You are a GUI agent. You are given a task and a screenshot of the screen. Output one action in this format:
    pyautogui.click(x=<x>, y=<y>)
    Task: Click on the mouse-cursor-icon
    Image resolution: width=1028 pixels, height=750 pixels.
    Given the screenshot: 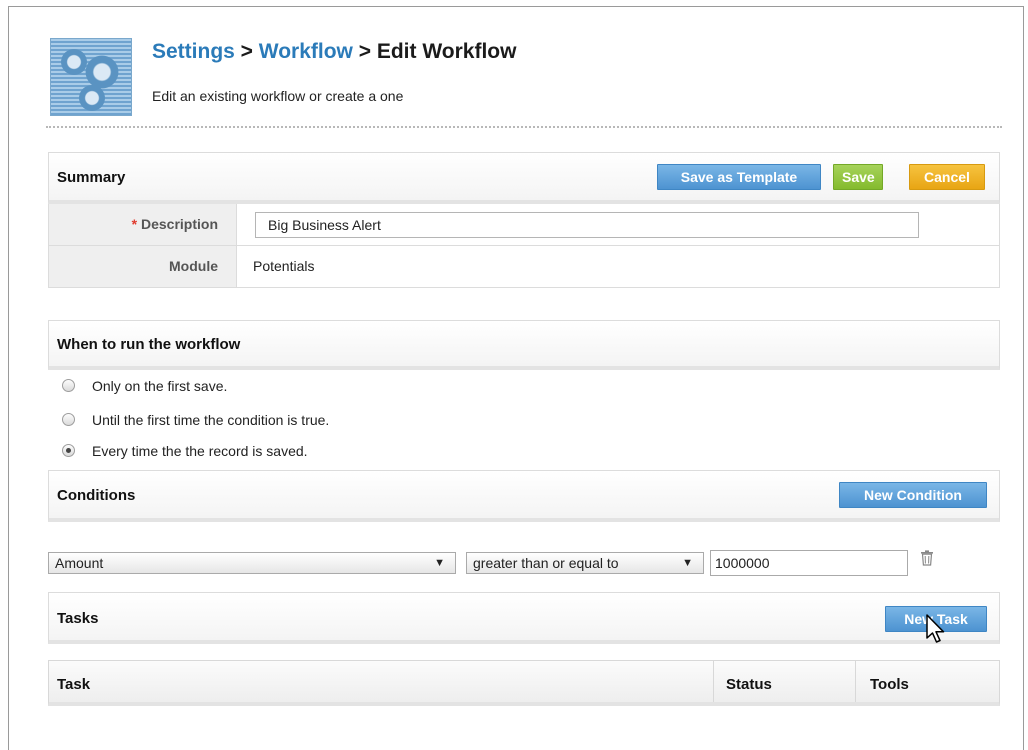 What is the action you would take?
    pyautogui.click(x=935, y=628)
    